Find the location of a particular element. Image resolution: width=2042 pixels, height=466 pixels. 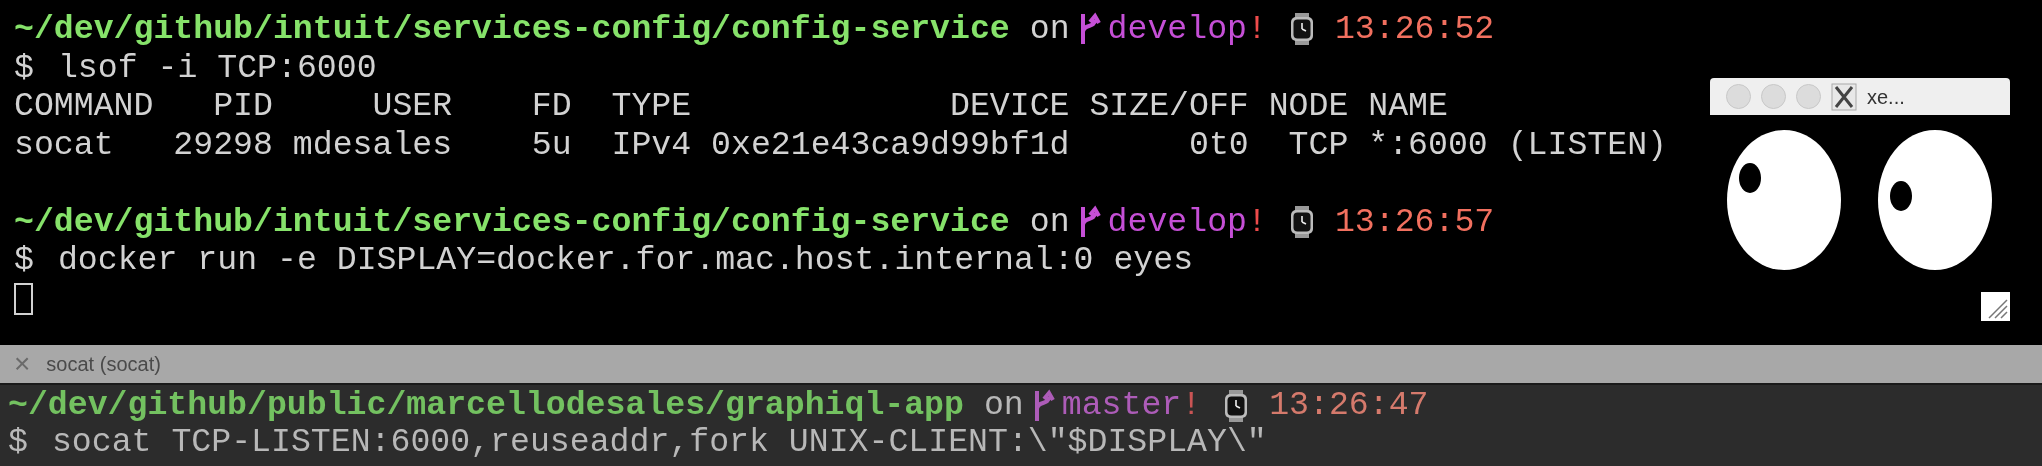

cursor is located at coordinates (23, 298).